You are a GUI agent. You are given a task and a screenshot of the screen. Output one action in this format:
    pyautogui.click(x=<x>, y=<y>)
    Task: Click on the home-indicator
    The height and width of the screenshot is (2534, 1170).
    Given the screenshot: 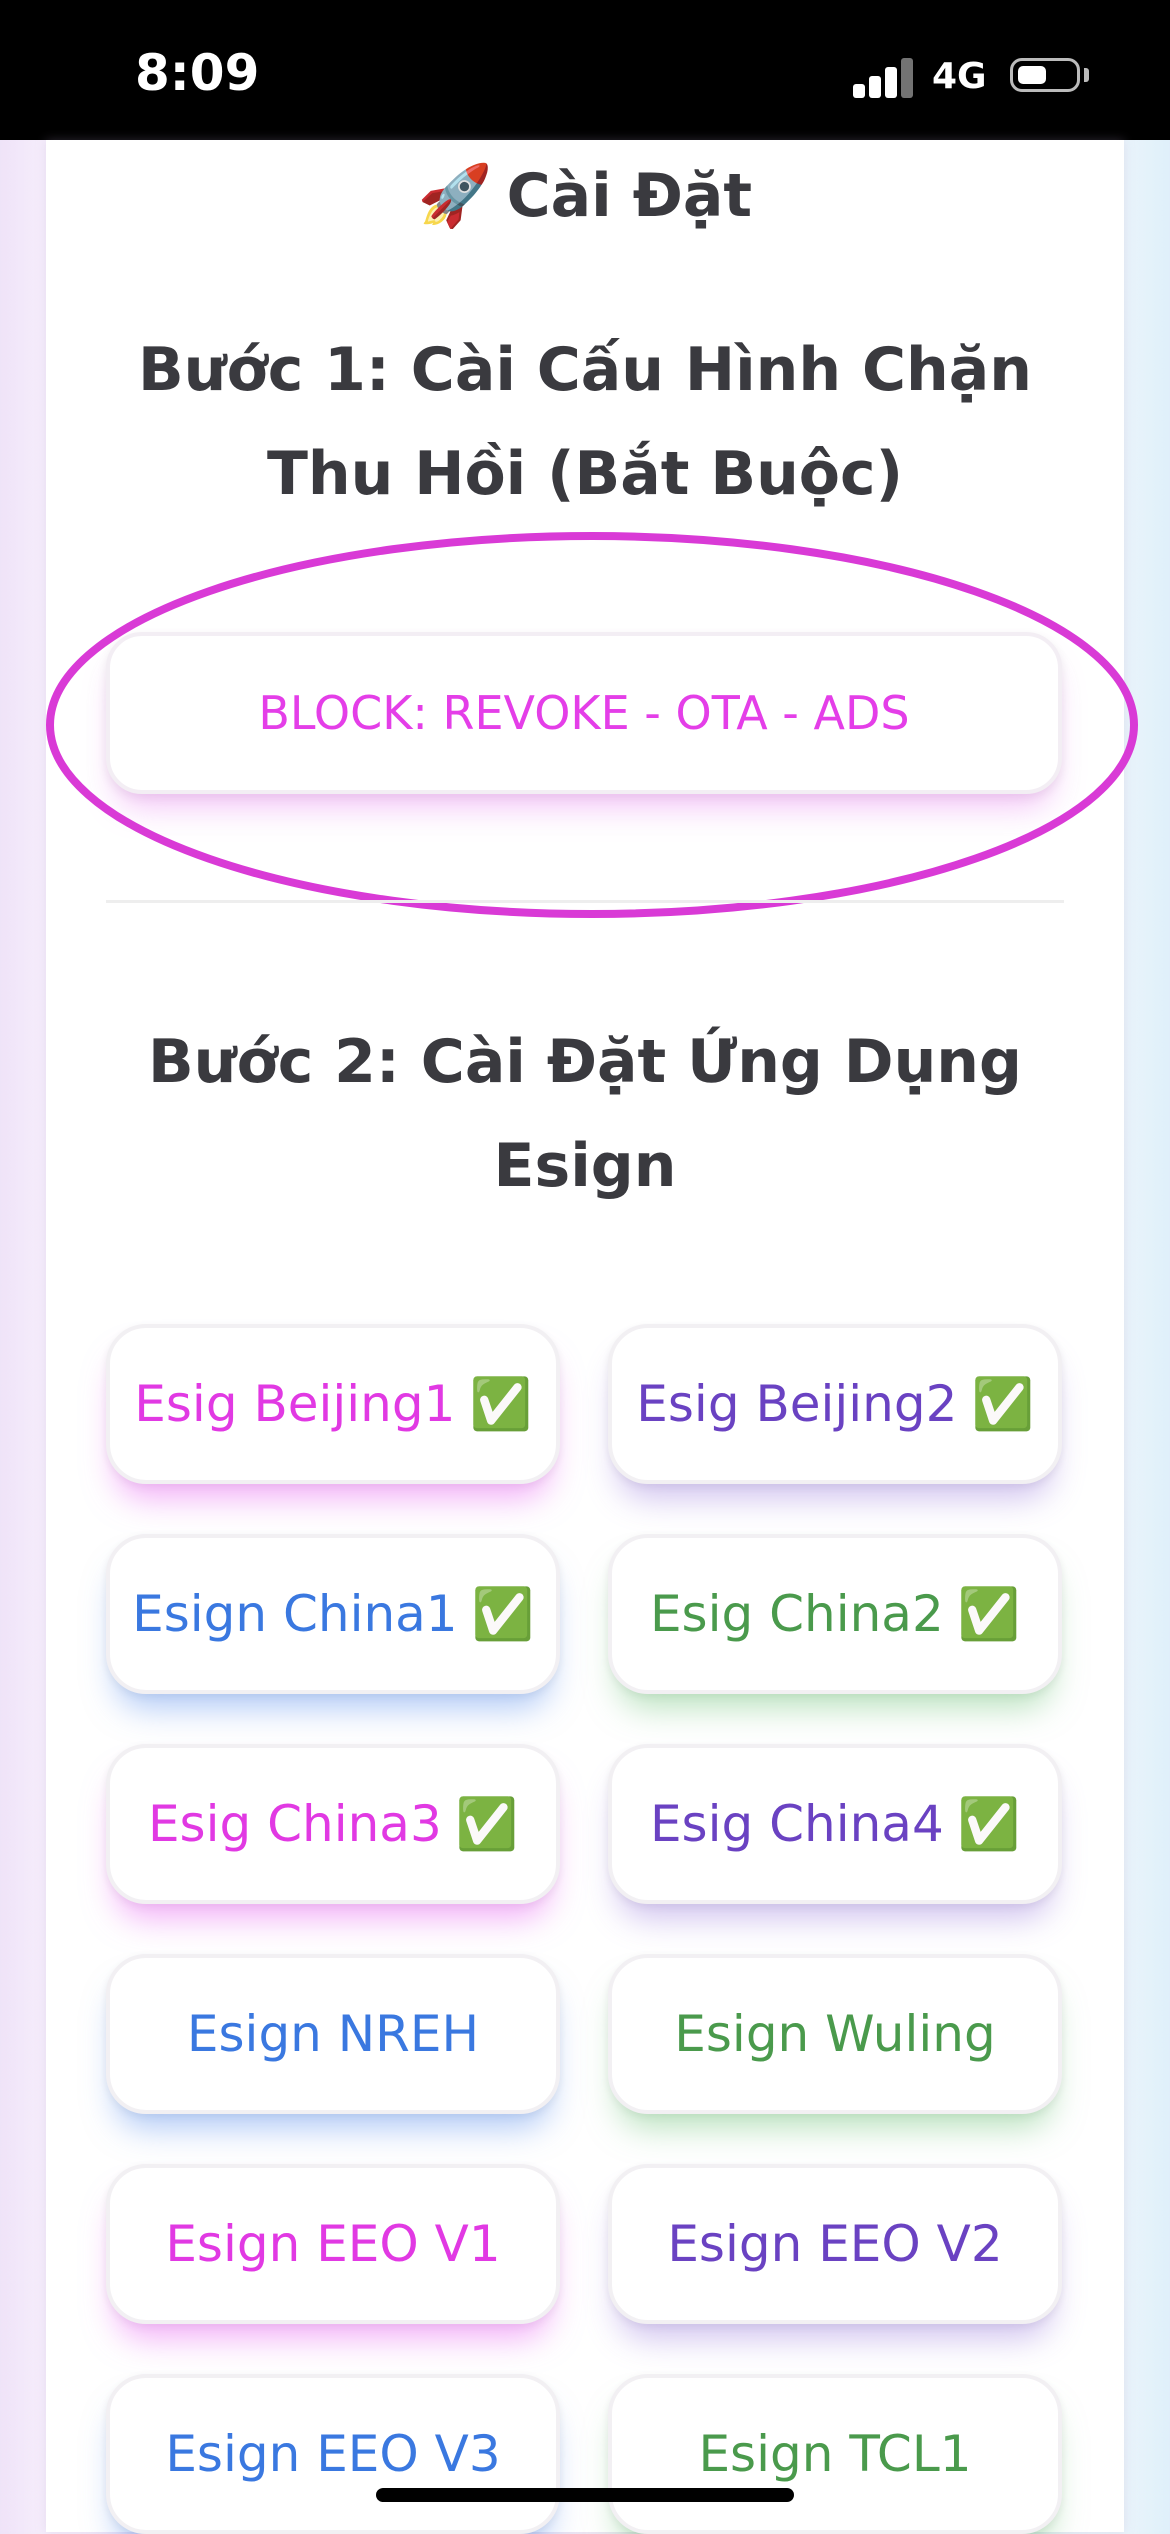 What is the action you would take?
    pyautogui.click(x=585, y=2495)
    